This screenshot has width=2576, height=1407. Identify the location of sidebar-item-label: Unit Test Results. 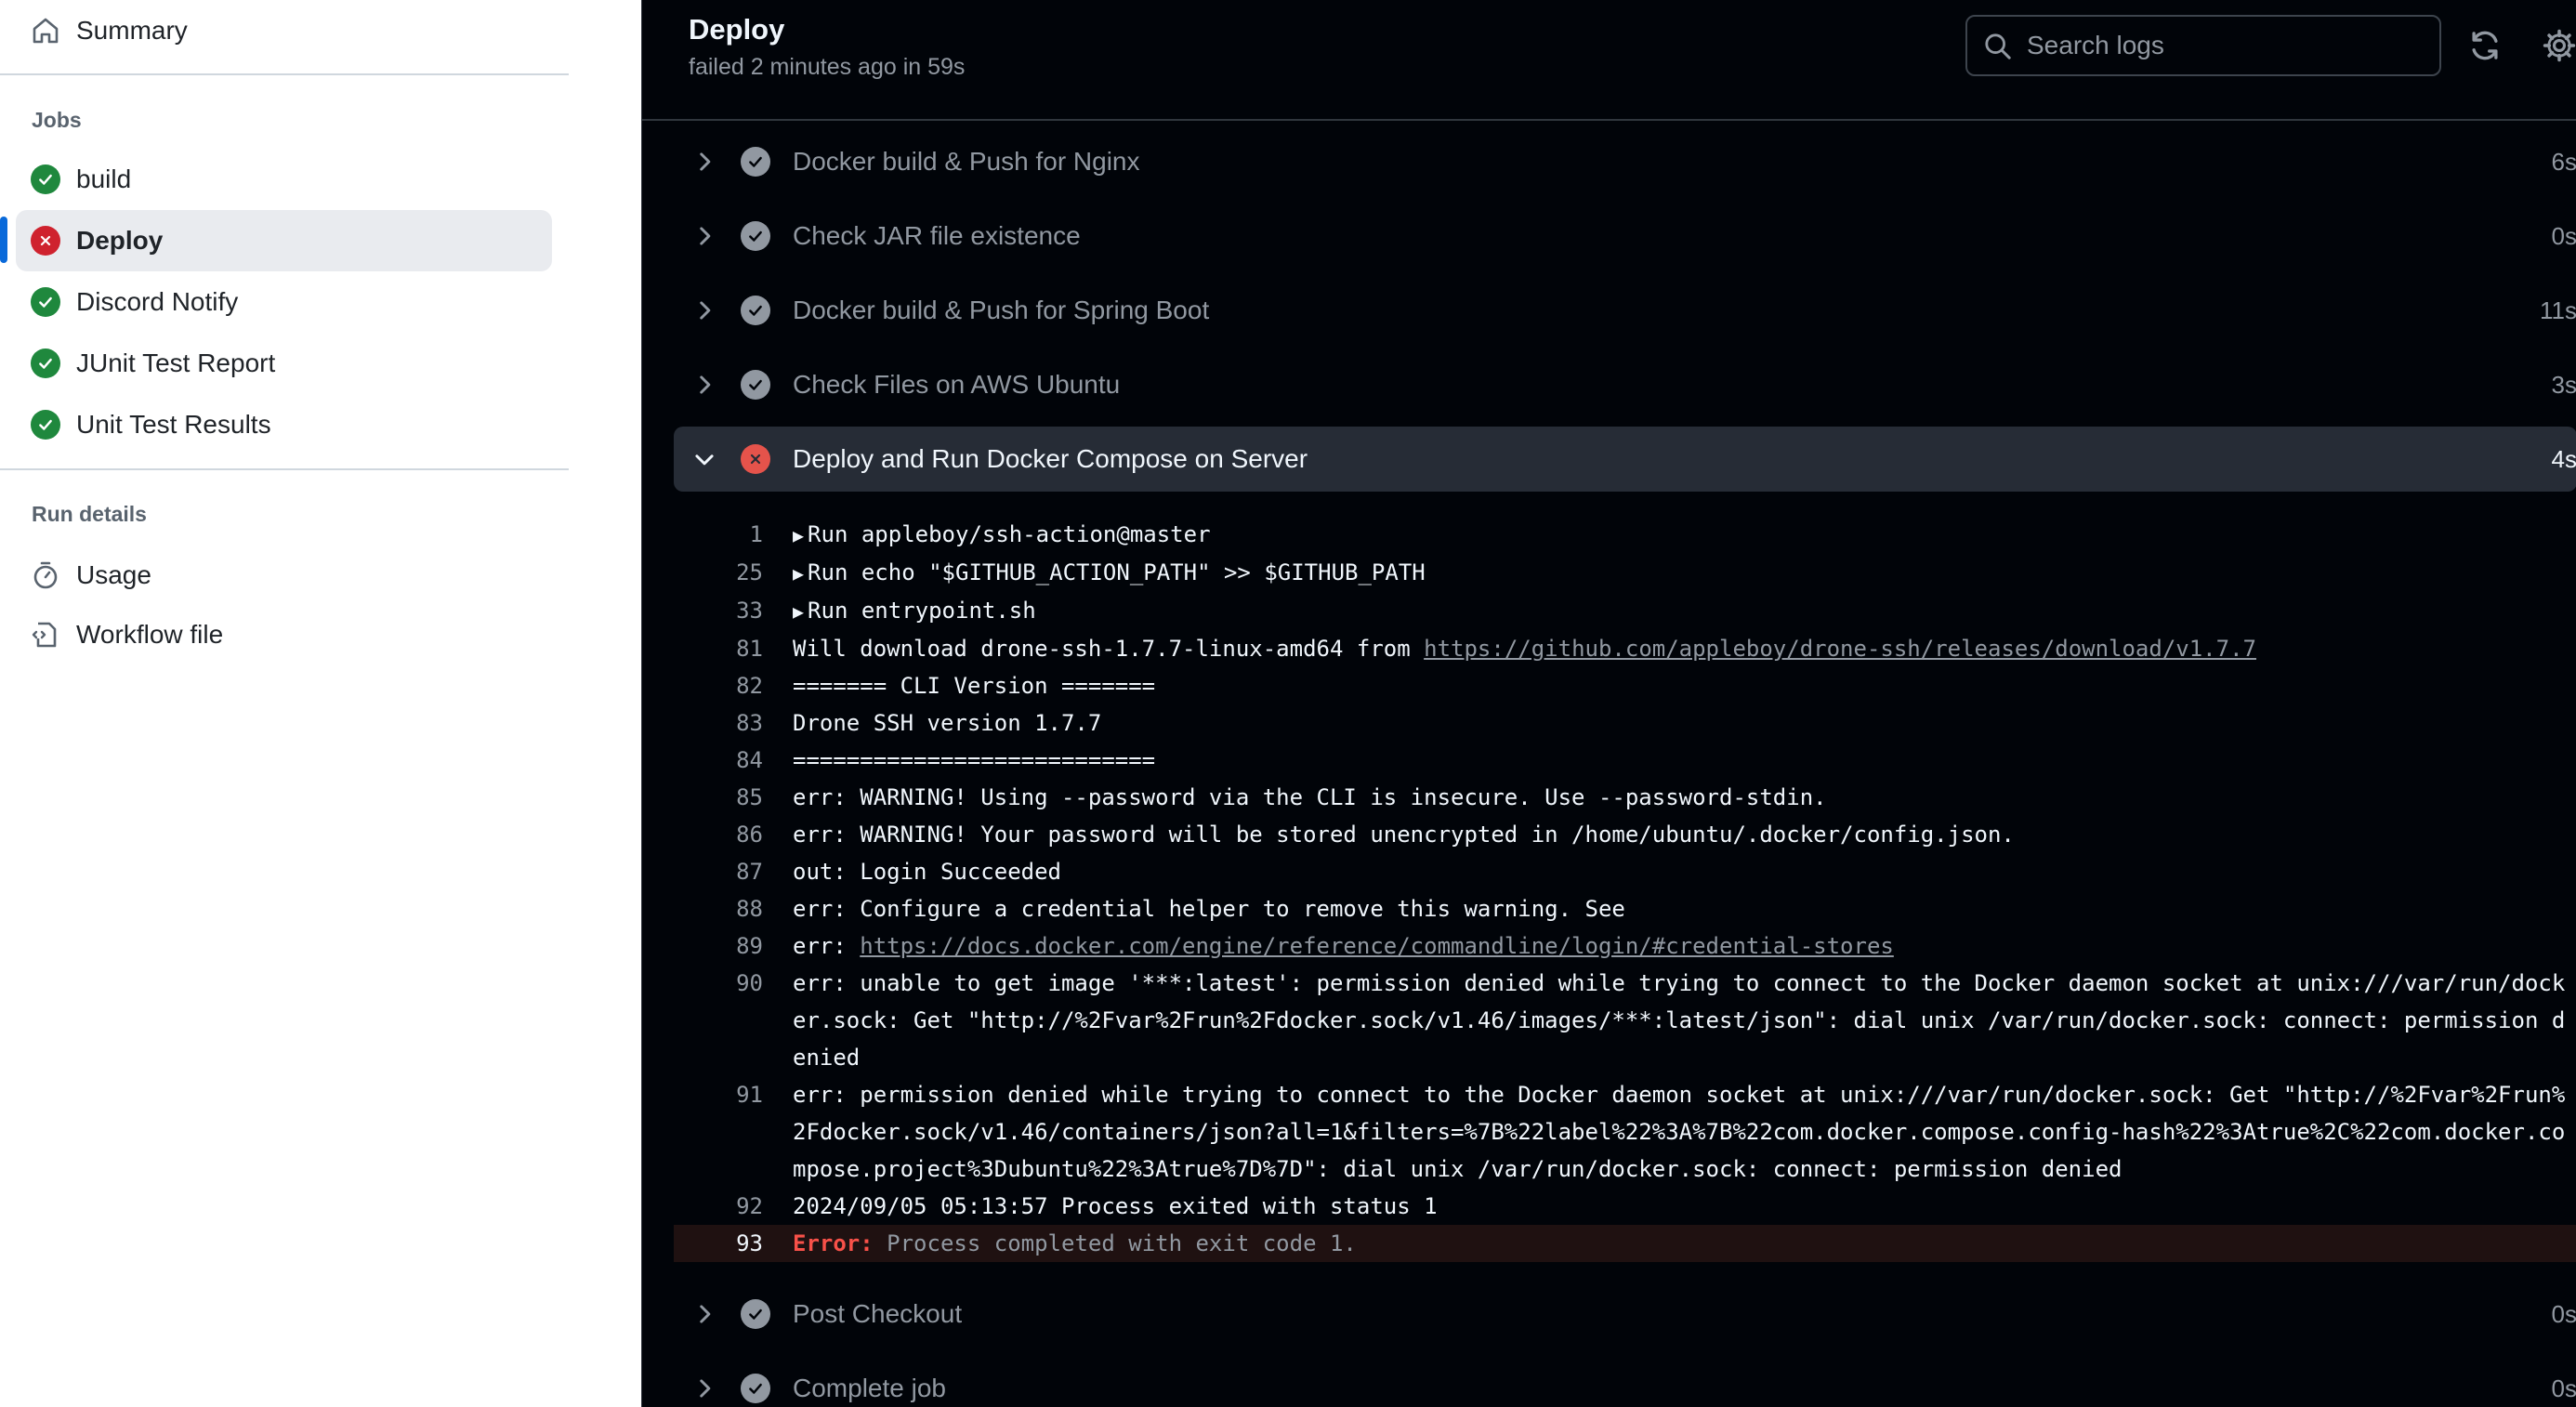
(173, 424).